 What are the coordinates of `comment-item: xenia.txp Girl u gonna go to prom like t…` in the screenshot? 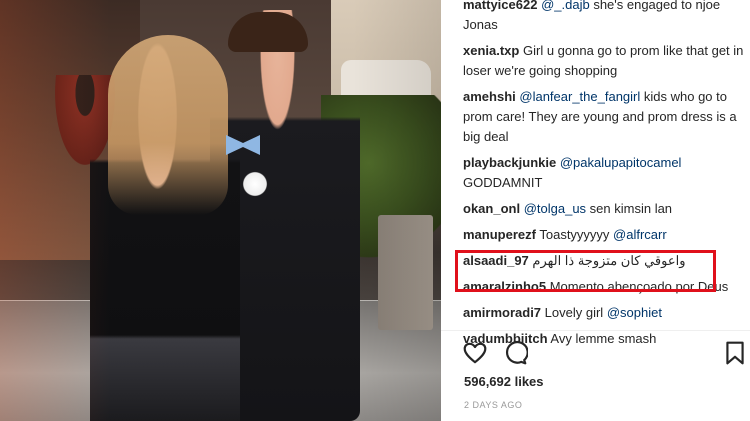 It's located at (605, 61).